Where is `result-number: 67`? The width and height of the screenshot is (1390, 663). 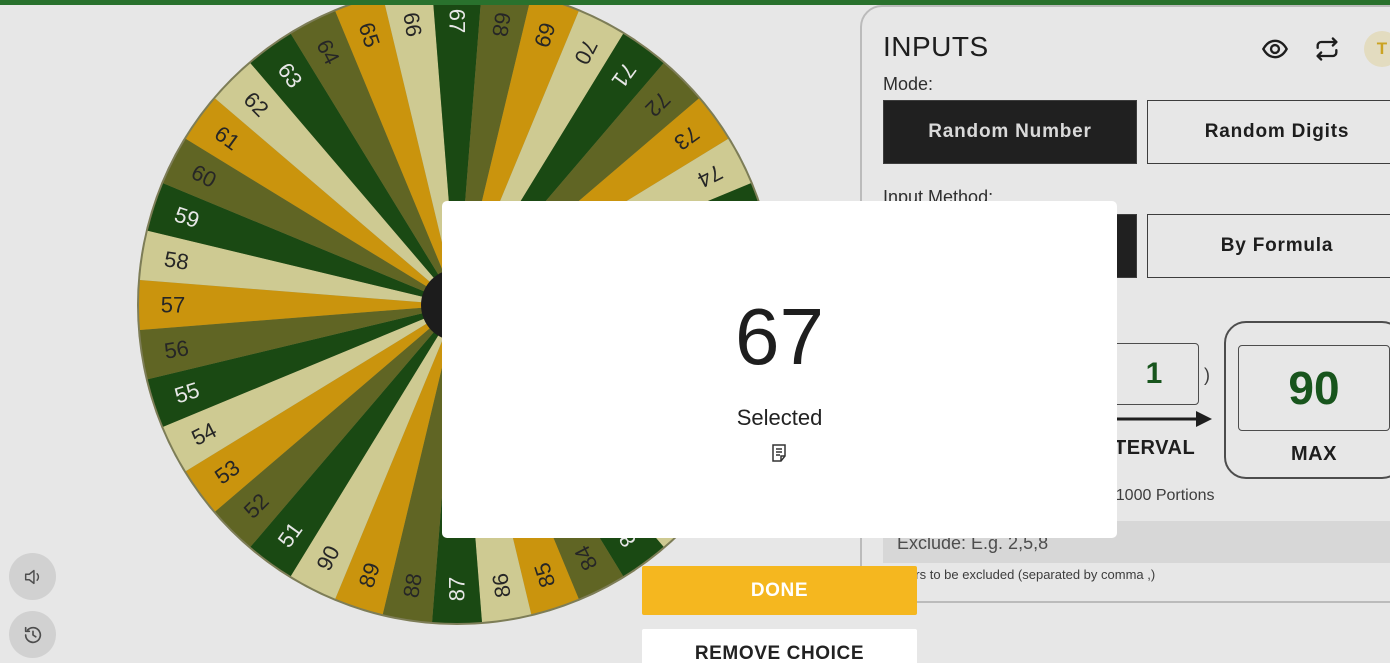 result-number: 67 is located at coordinates (779, 336).